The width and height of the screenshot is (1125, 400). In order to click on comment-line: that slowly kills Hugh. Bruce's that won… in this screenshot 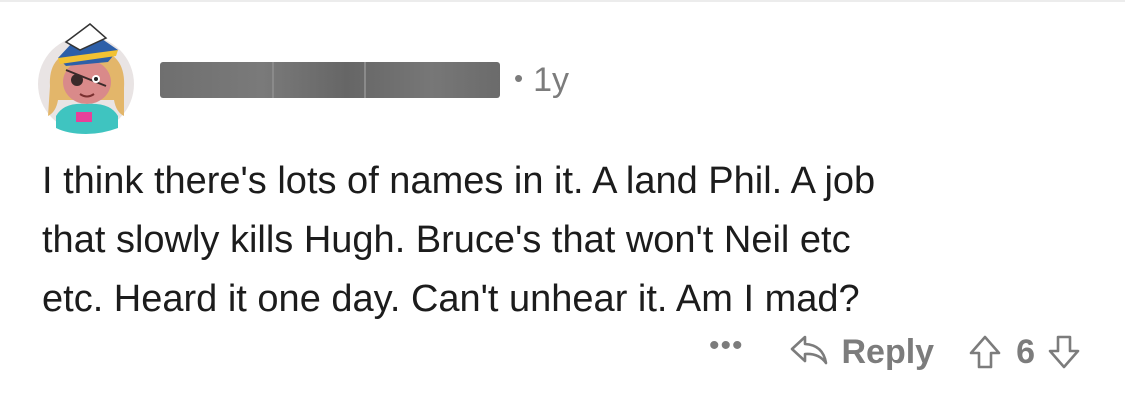, I will do `click(446, 240)`.